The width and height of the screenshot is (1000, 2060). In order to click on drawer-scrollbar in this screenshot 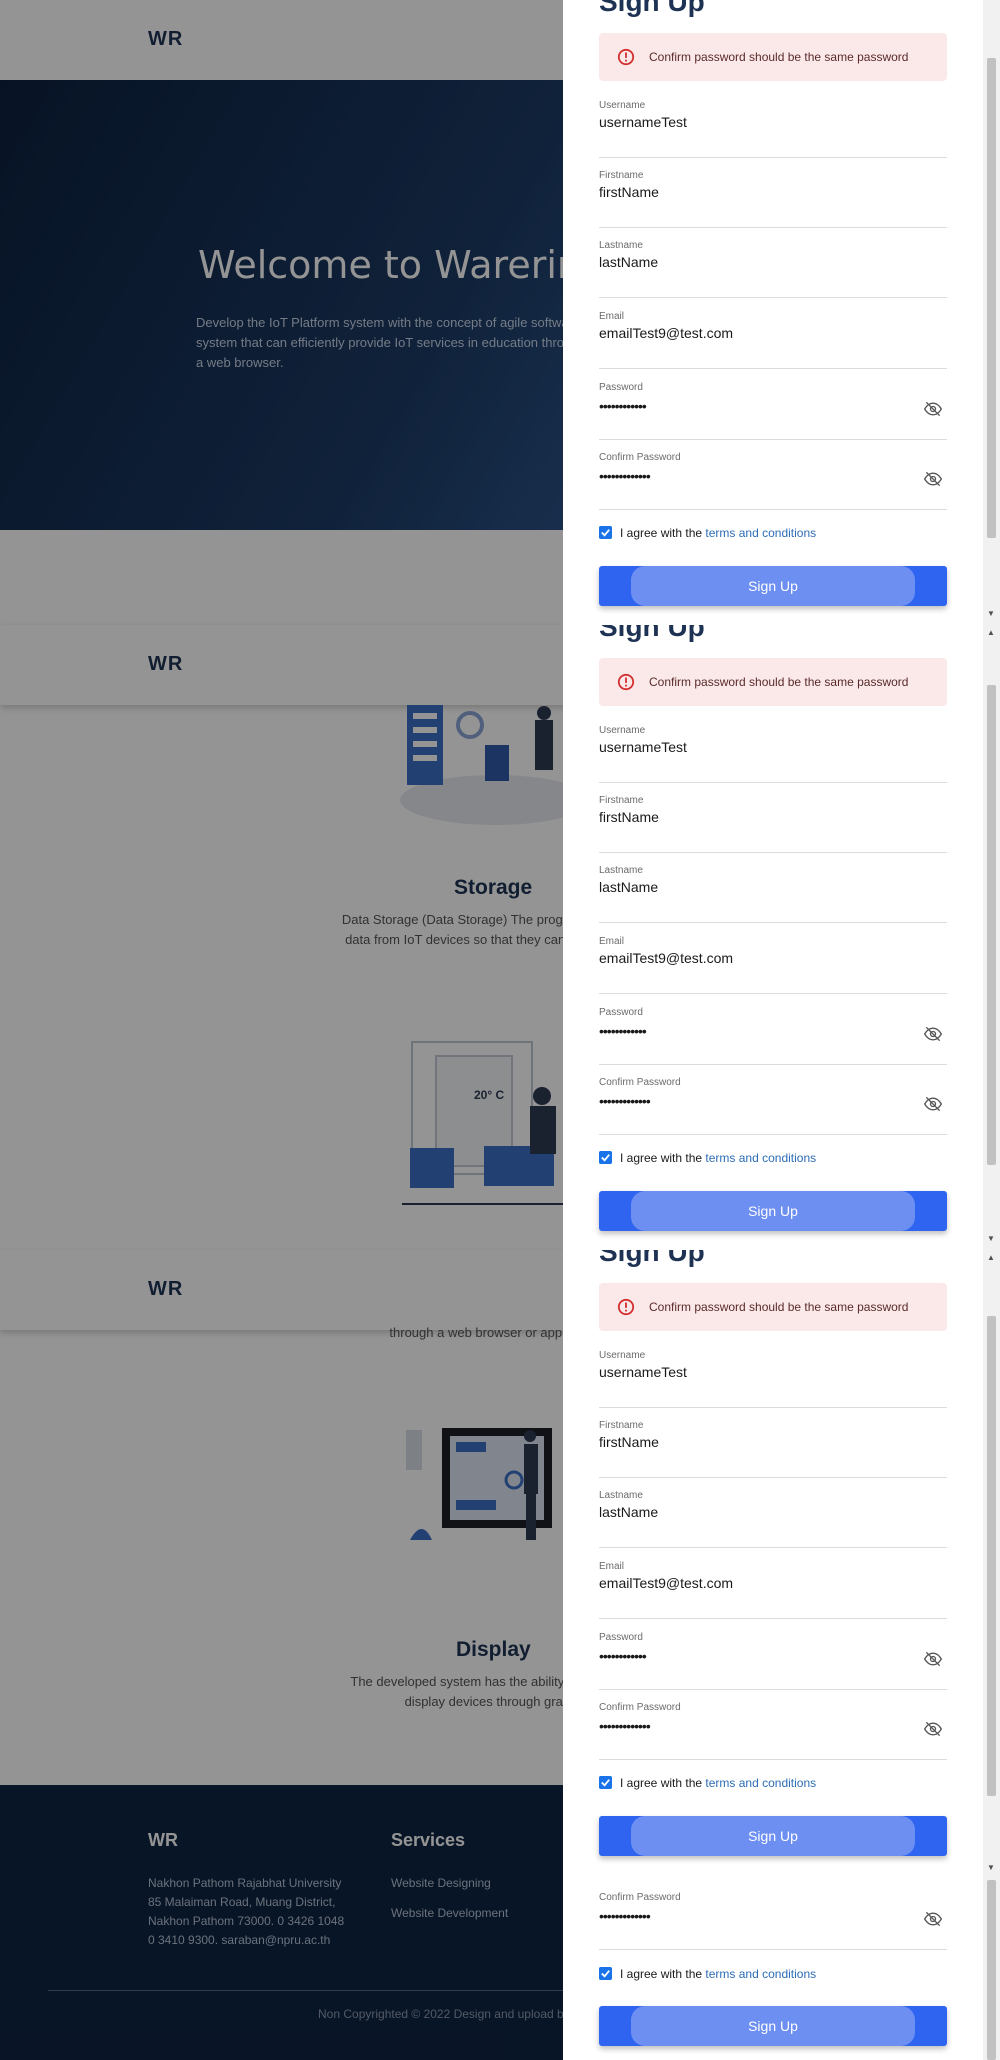, I will do `click(991, 1970)`.